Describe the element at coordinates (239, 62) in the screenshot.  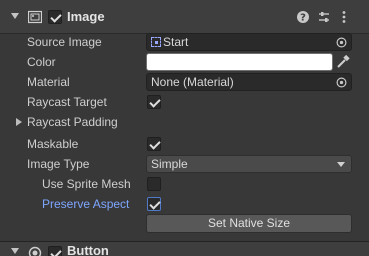
I see `color-swatch-field` at that location.